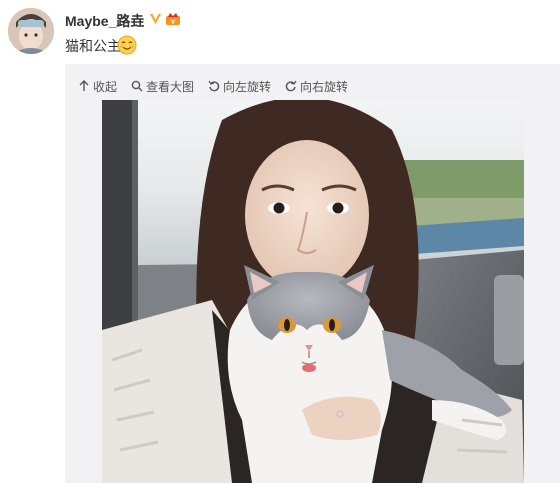  Describe the element at coordinates (84, 85) in the screenshot. I see `arrow-up-icon` at that location.